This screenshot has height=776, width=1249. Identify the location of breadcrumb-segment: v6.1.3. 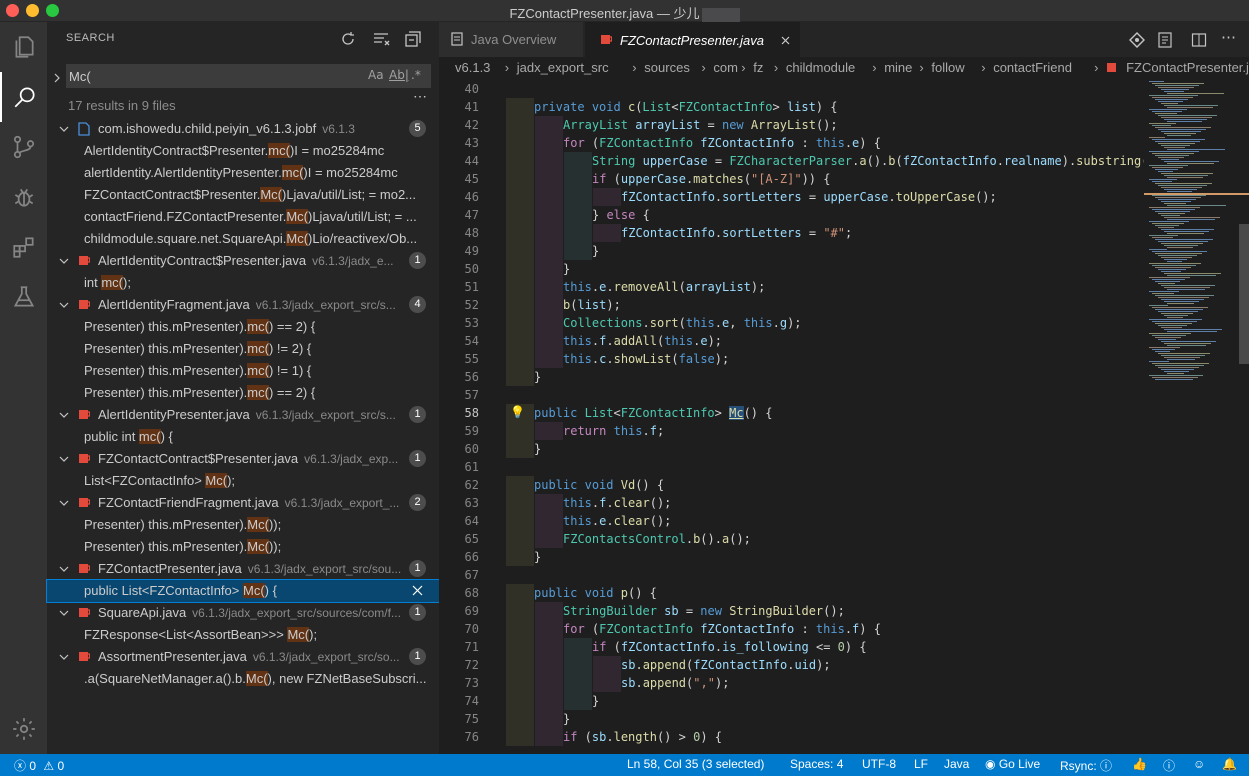
(472, 67).